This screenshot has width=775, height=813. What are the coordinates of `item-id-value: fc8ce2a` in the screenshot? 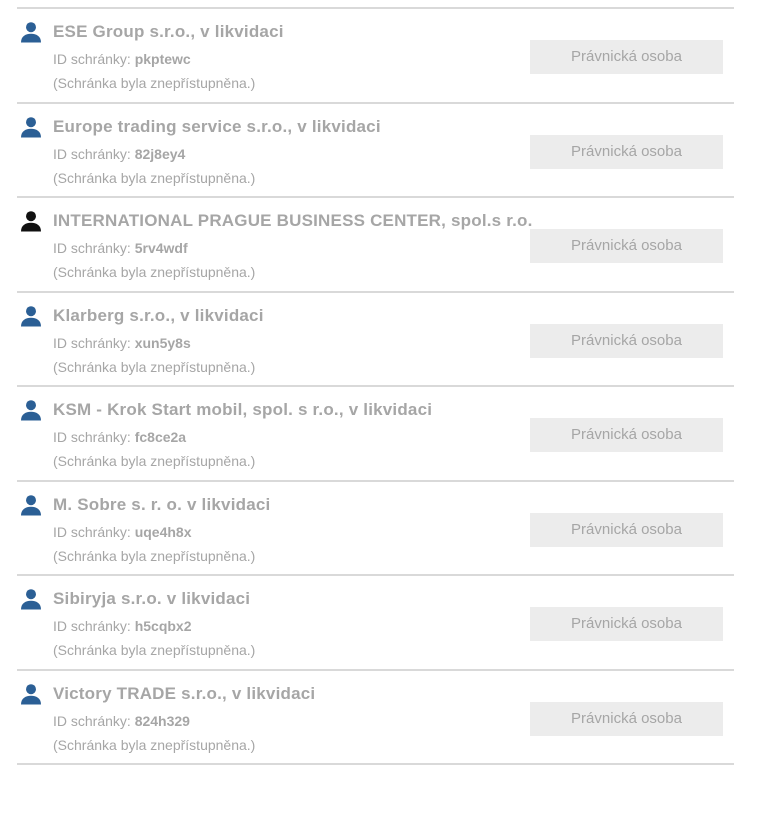 It's located at (160, 437).